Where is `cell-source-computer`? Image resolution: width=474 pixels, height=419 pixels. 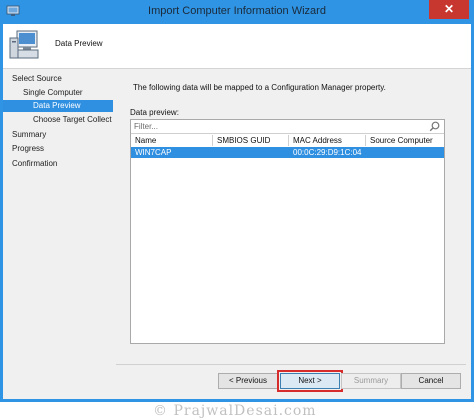 cell-source-computer is located at coordinates (405, 152).